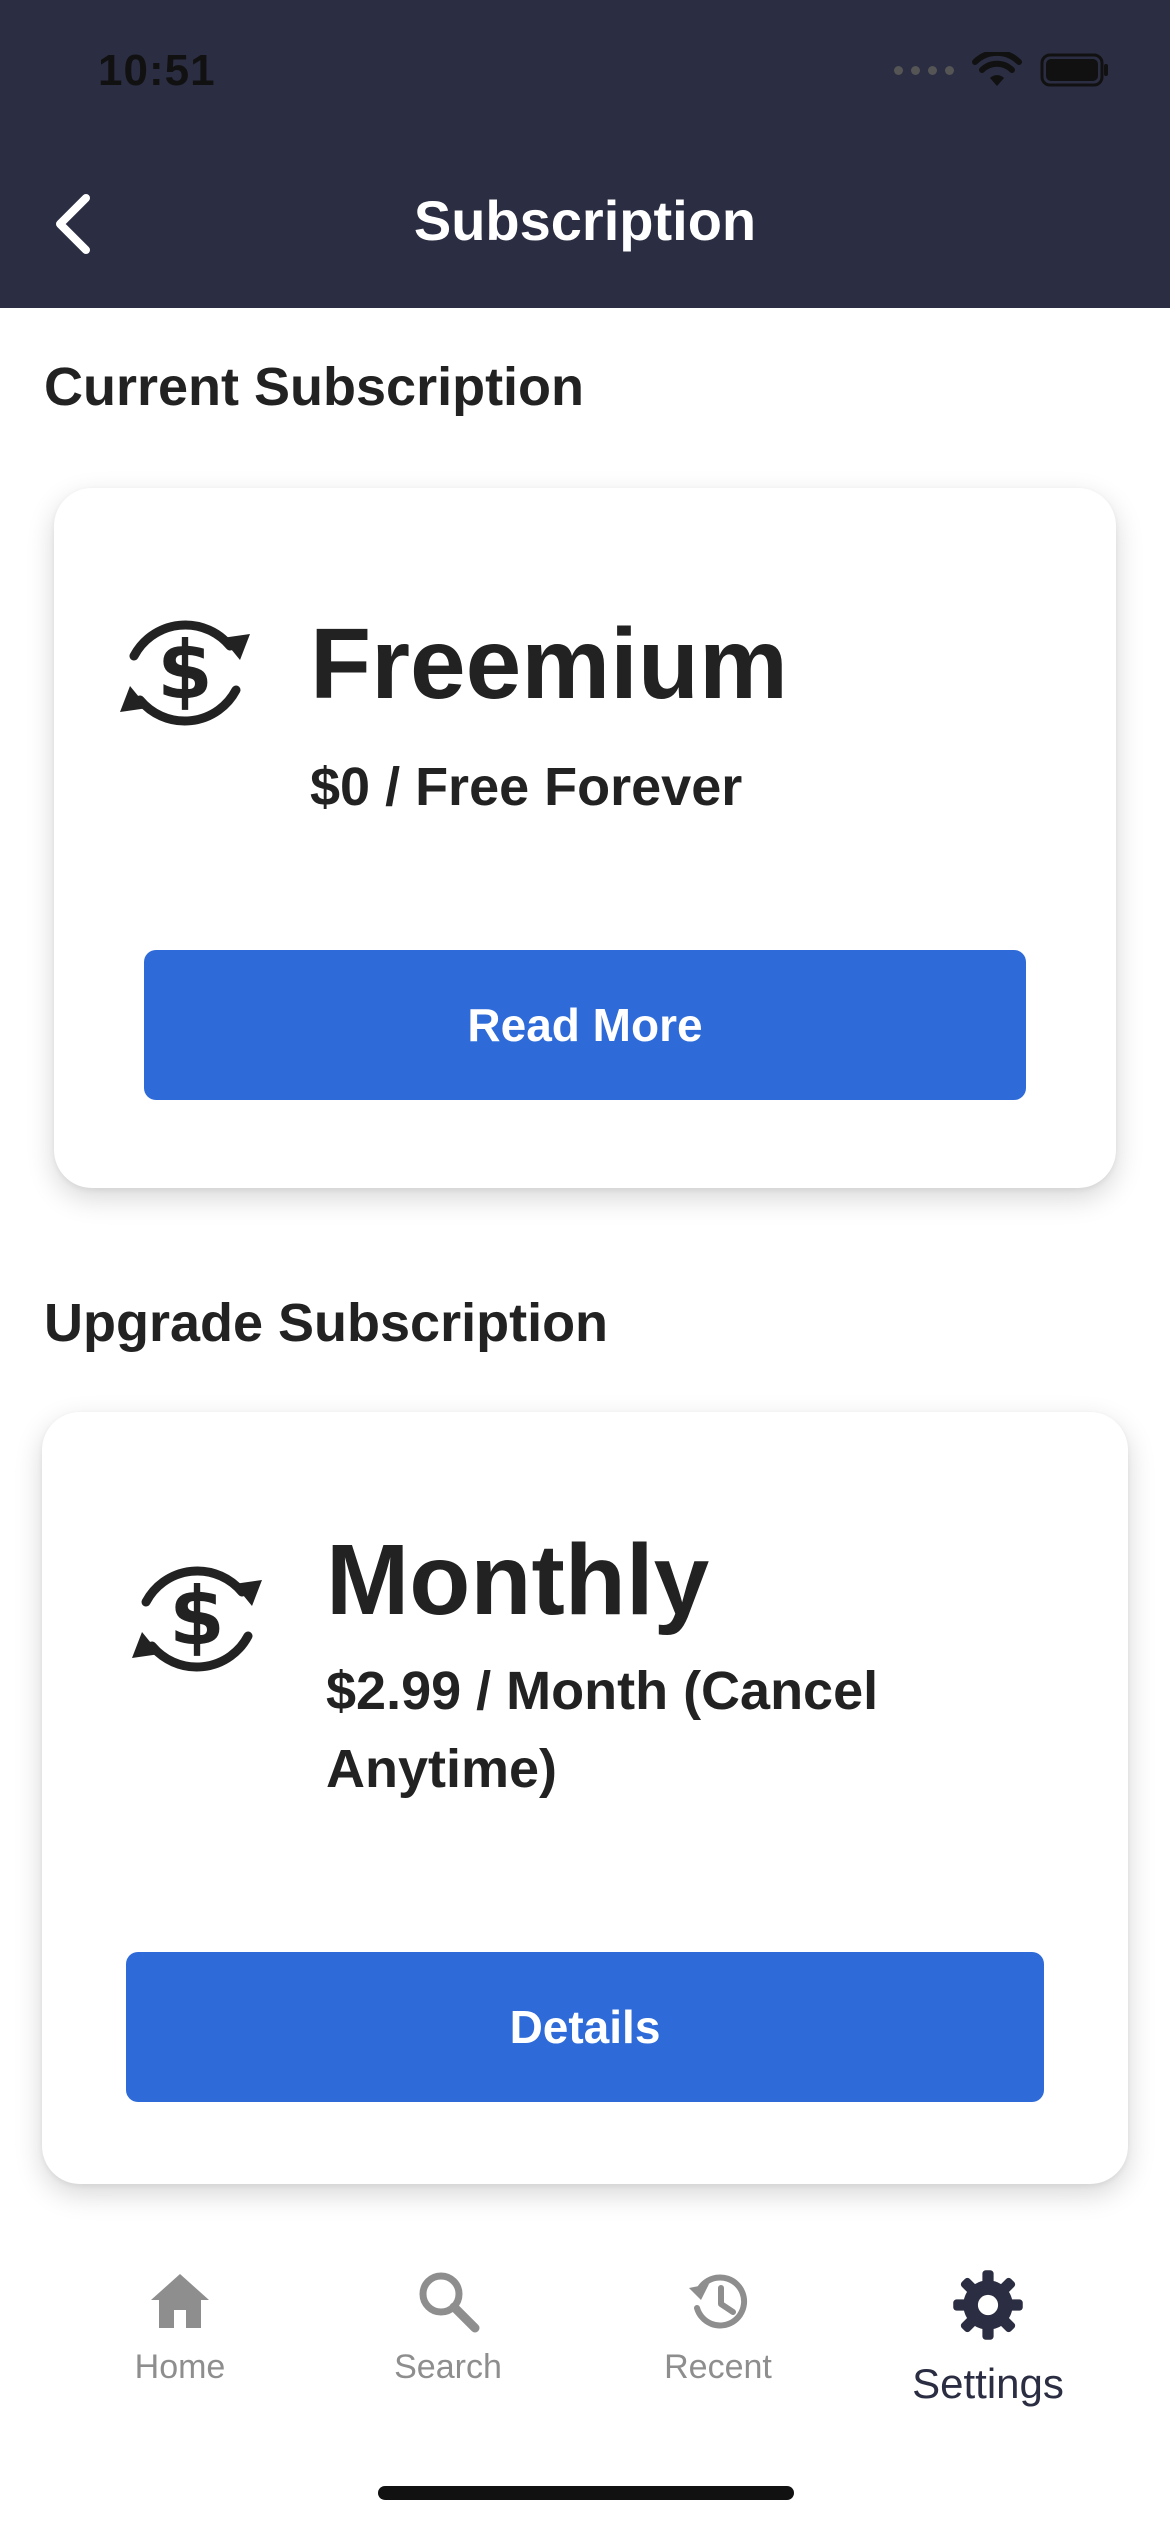 Image resolution: width=1170 pixels, height=2532 pixels. What do you see at coordinates (157, 70) in the screenshot?
I see `status-time: 10:51` at bounding box center [157, 70].